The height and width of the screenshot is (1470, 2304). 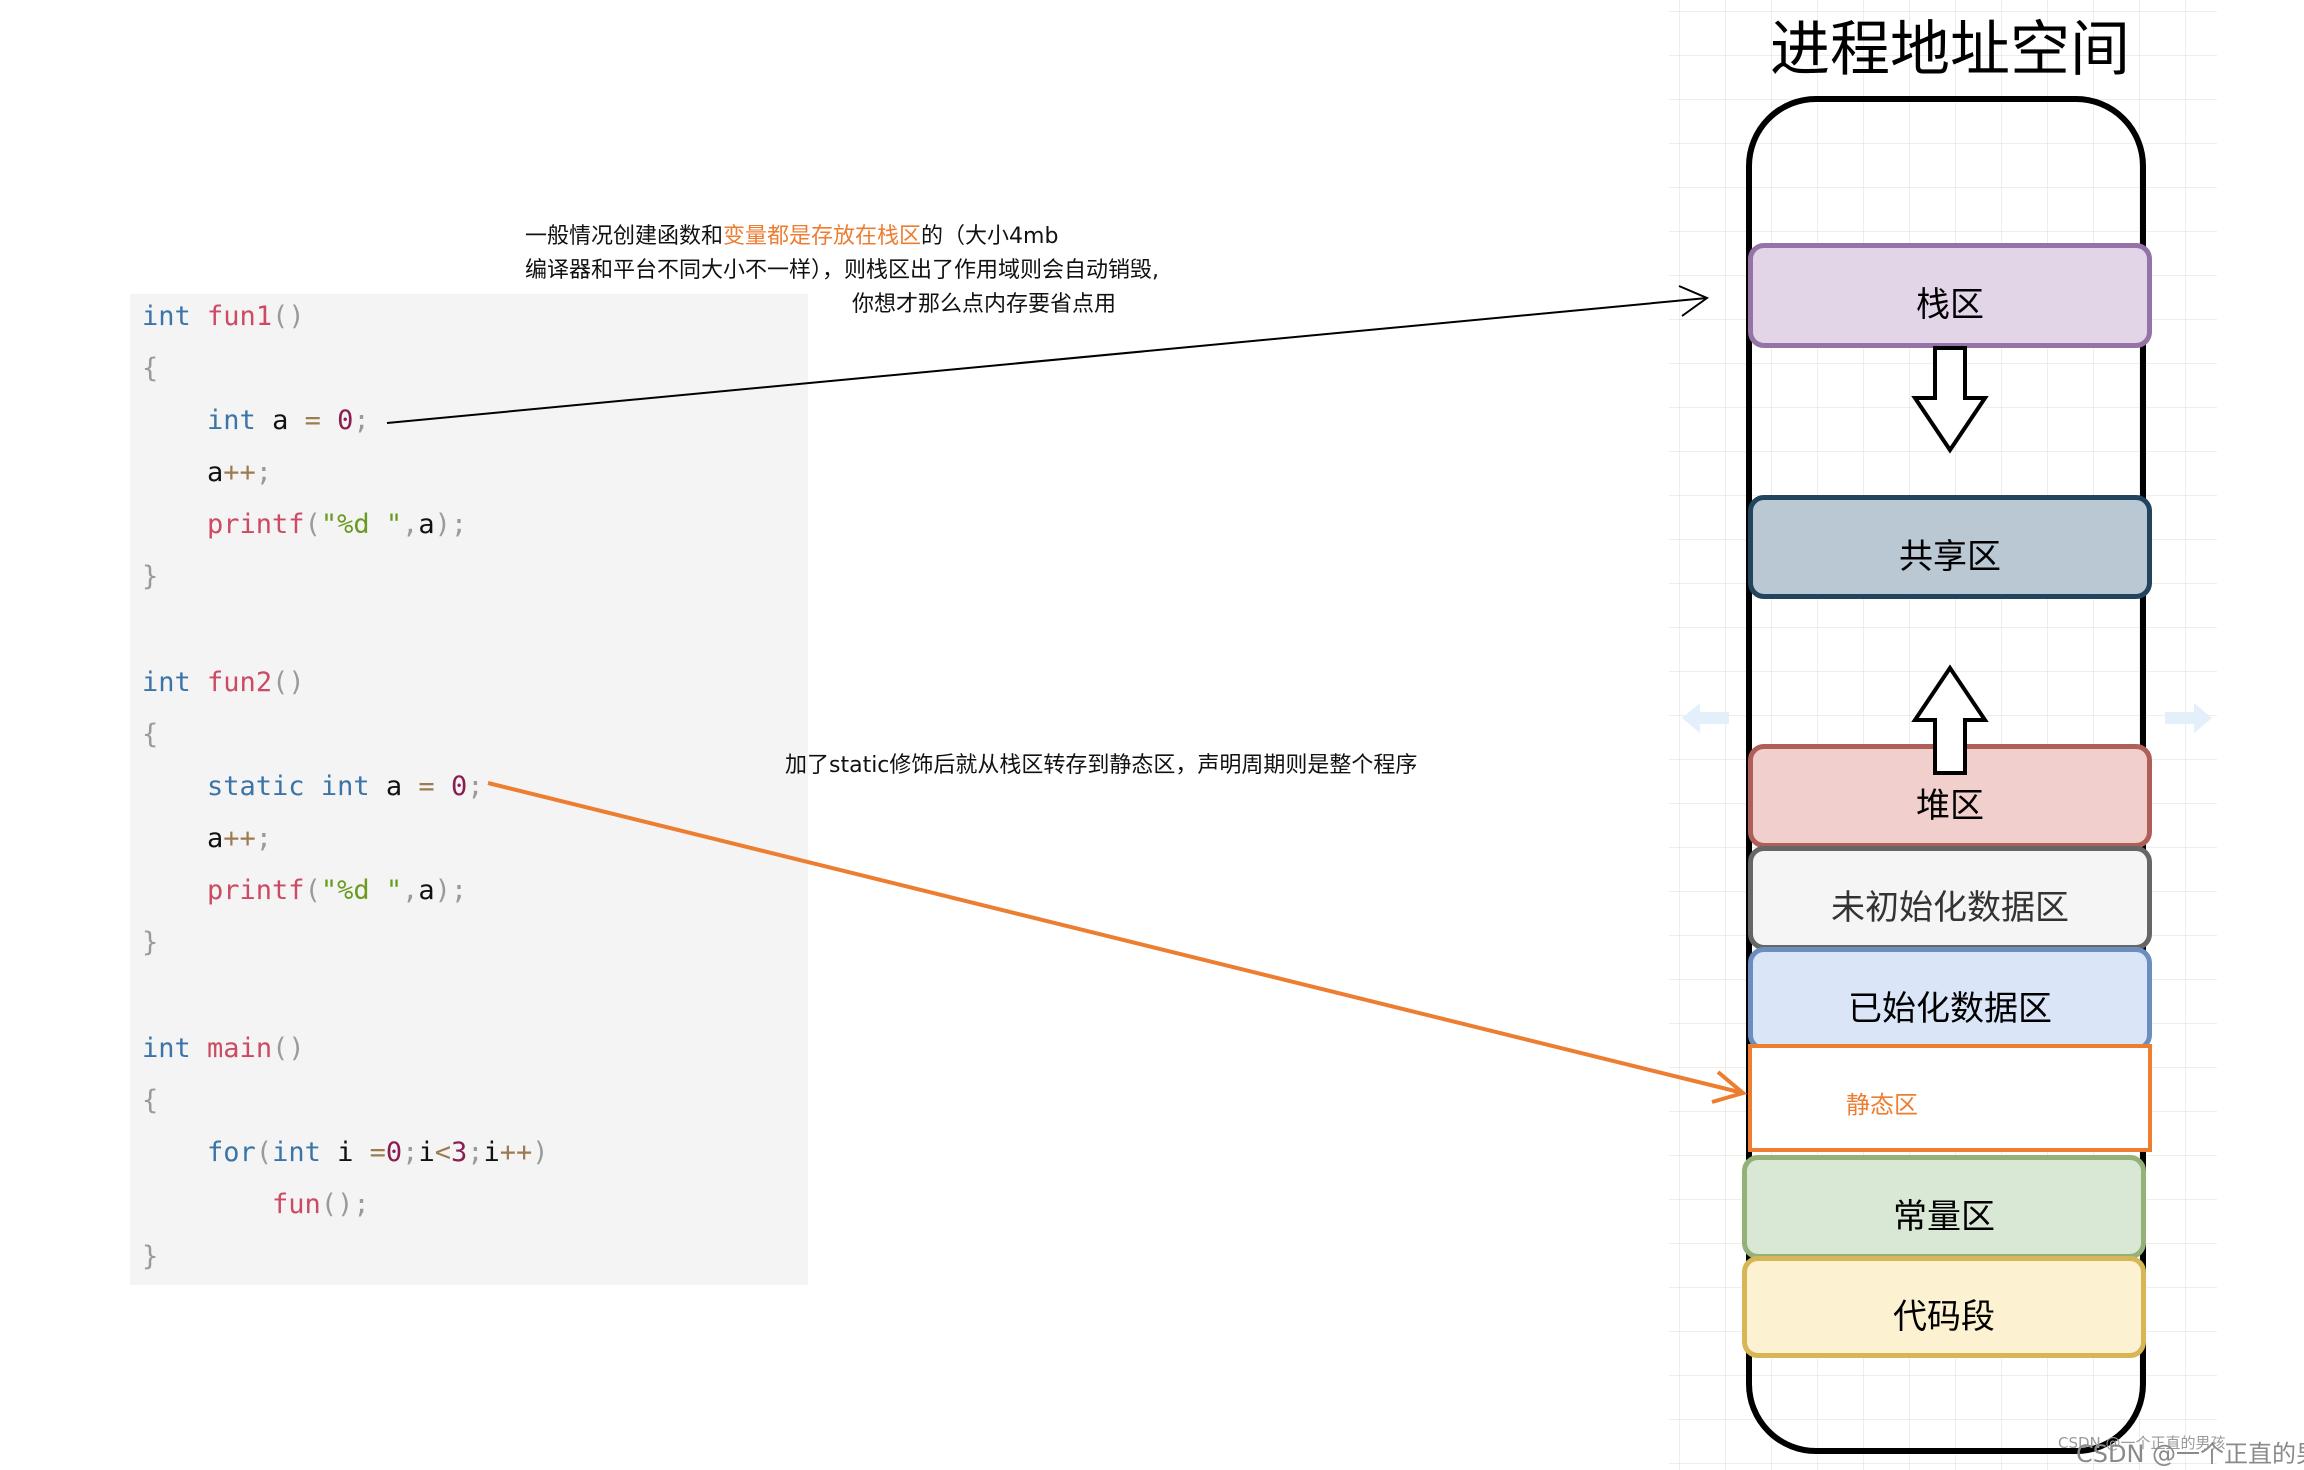 I want to click on code-token-pn: ();, so click(x=345, y=1204).